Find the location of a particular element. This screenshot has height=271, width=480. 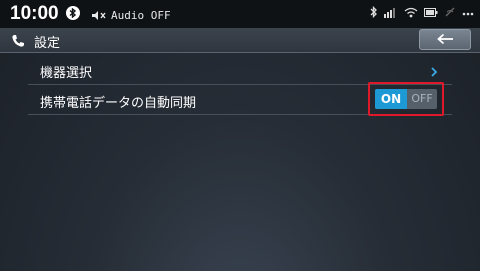

mute-icon is located at coordinates (100, 15).